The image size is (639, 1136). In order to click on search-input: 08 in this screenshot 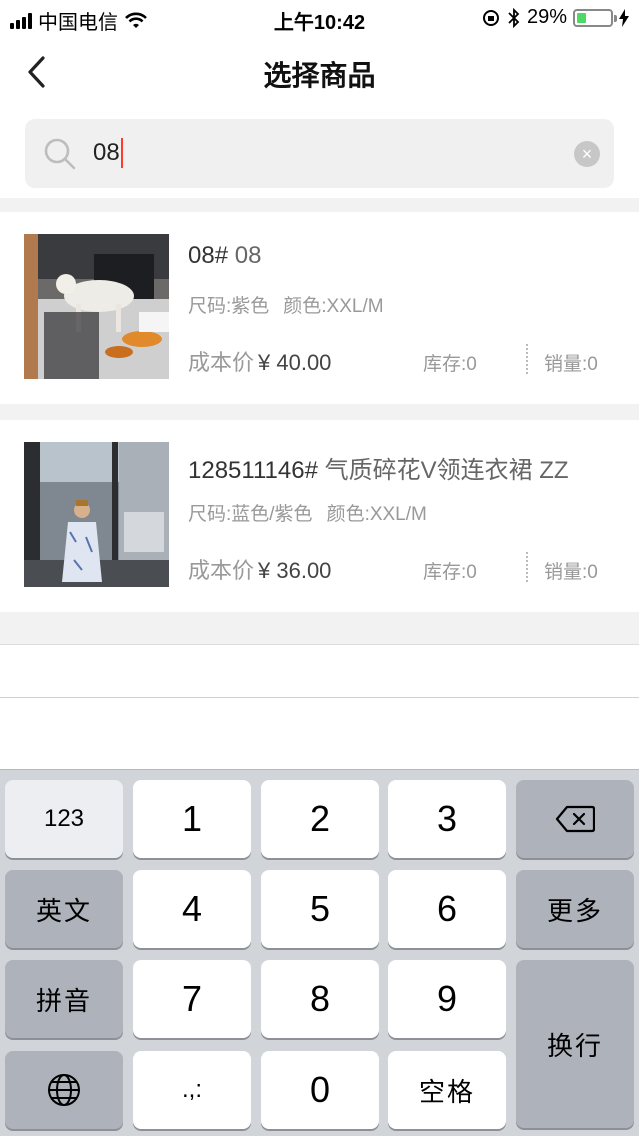, I will do `click(108, 153)`.